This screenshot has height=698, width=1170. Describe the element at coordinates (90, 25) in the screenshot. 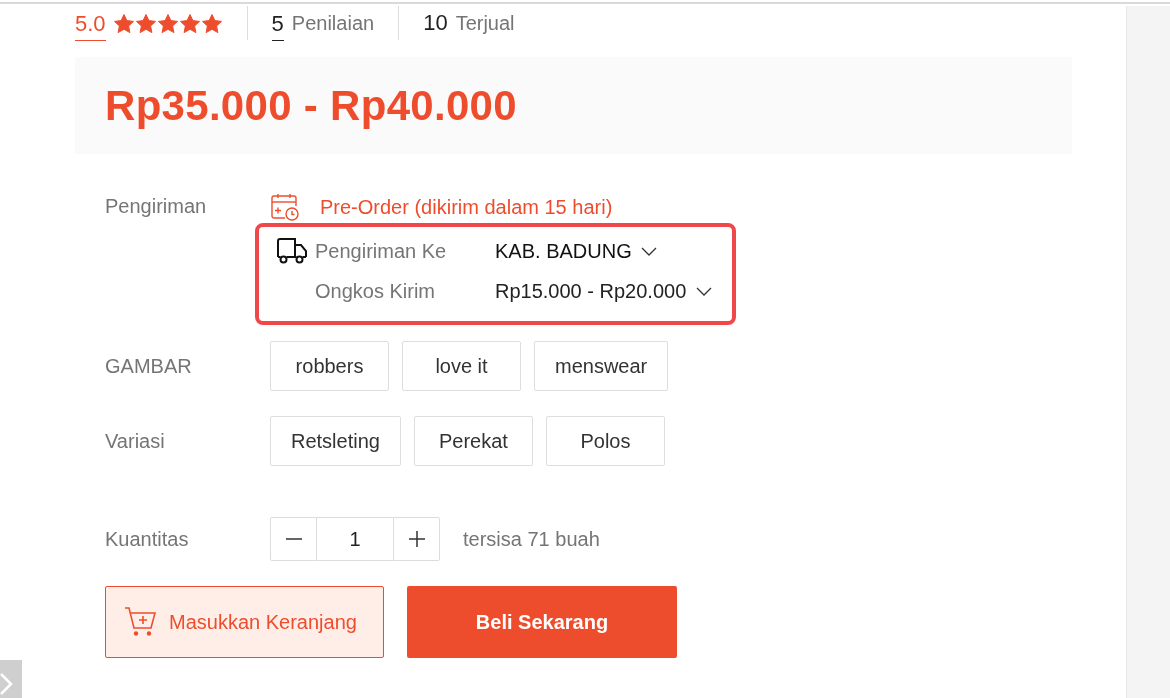

I see `rating-score: 5.0` at that location.